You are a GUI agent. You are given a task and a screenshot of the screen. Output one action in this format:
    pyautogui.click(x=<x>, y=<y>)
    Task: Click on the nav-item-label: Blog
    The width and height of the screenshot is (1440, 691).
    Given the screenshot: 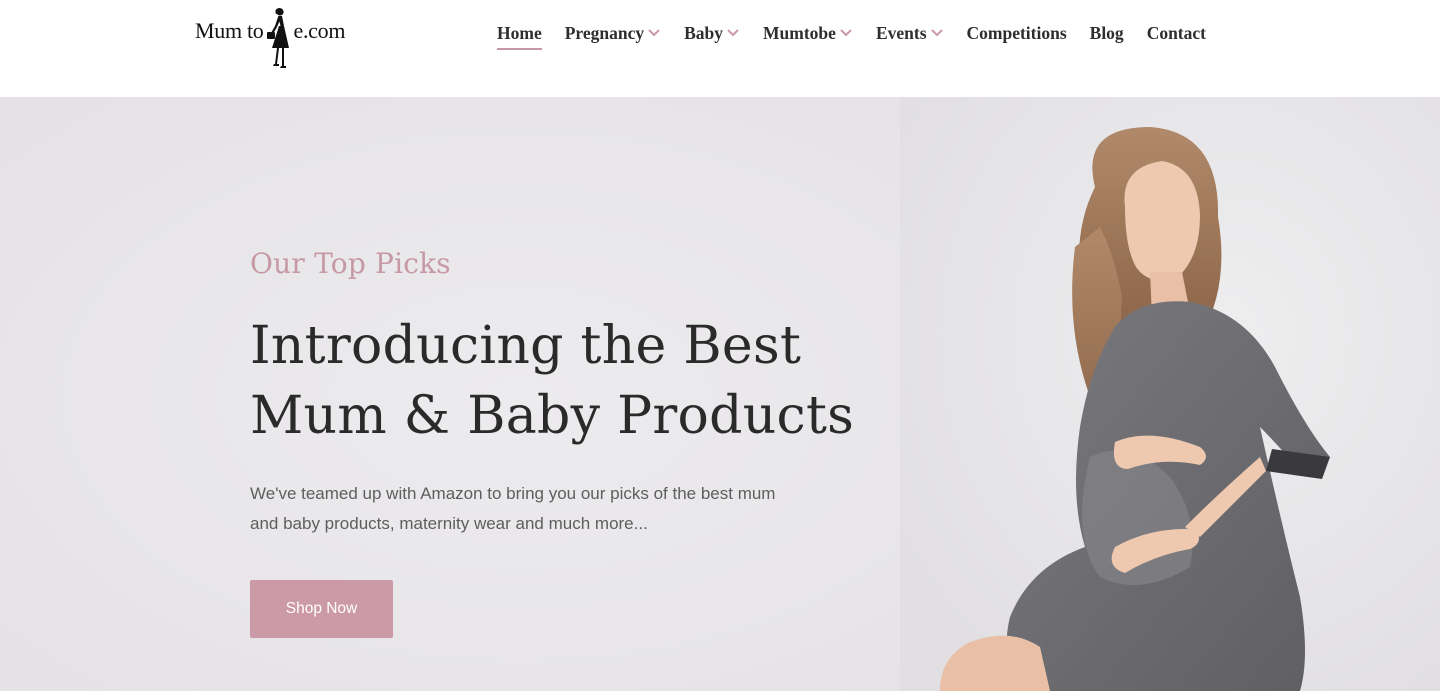 What is the action you would take?
    pyautogui.click(x=1106, y=32)
    